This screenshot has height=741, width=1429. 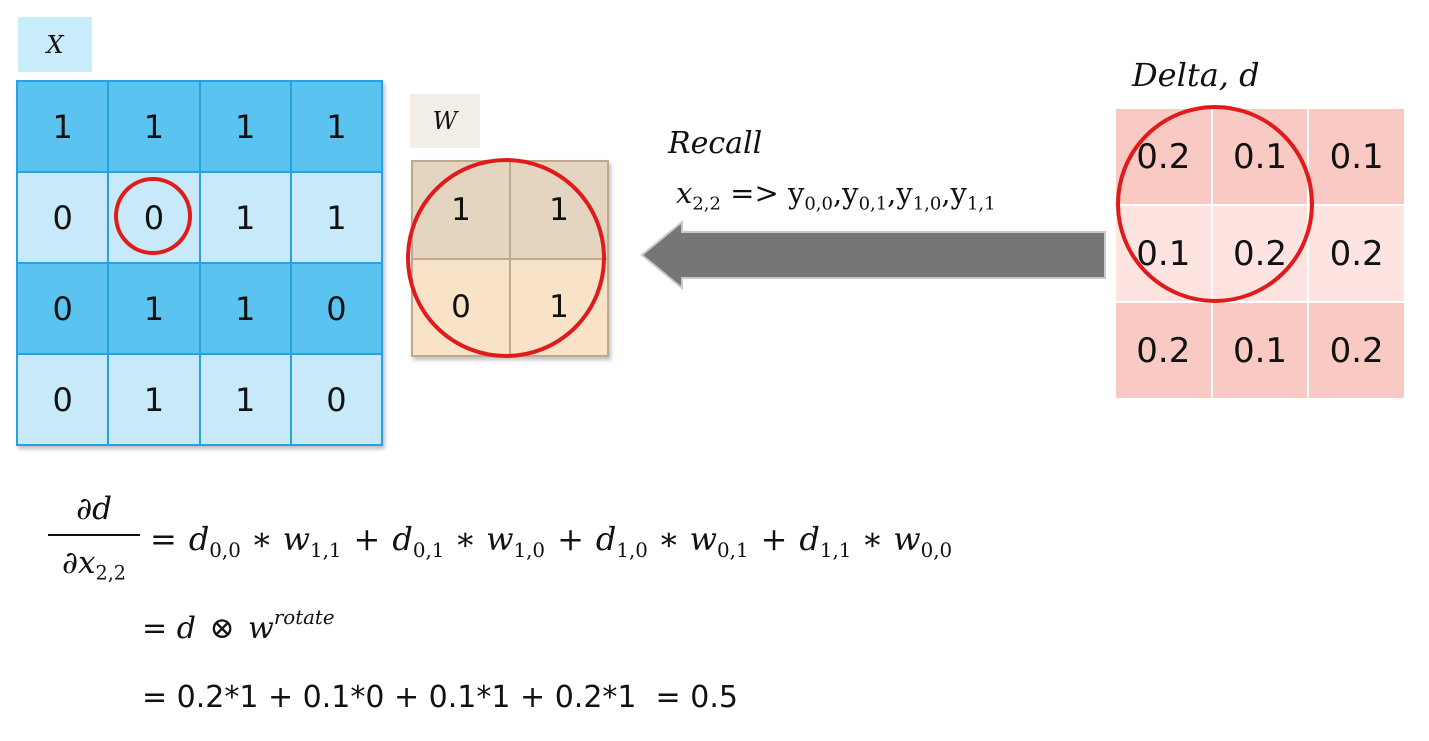 What do you see at coordinates (155, 628) in the screenshot?
I see `line2-equals: =` at bounding box center [155, 628].